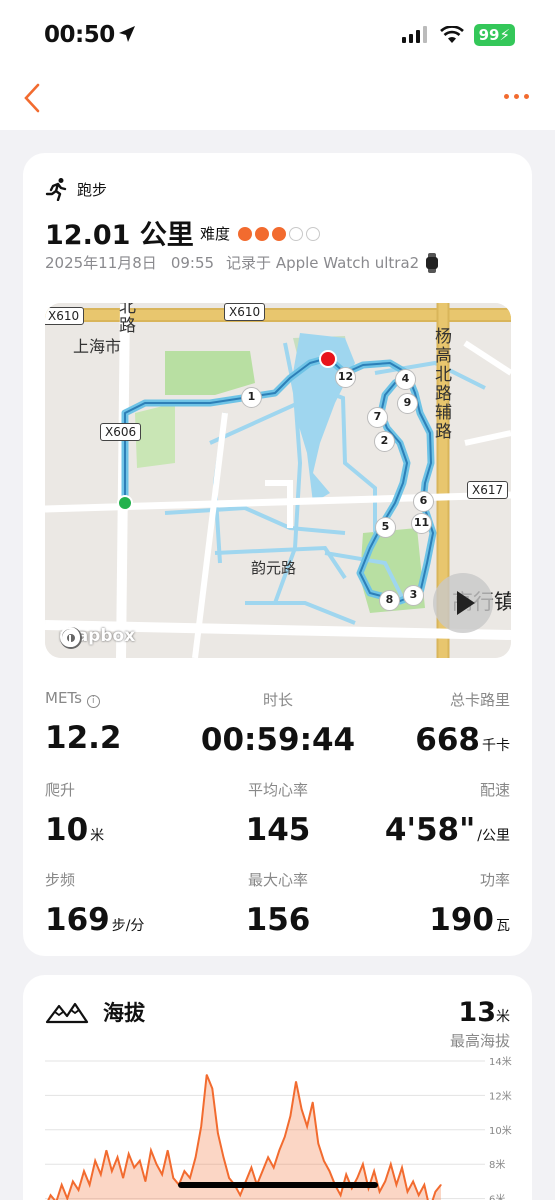 This screenshot has height=1200, width=555. Describe the element at coordinates (278, 830) in the screenshot. I see `stat-value: 145` at that location.